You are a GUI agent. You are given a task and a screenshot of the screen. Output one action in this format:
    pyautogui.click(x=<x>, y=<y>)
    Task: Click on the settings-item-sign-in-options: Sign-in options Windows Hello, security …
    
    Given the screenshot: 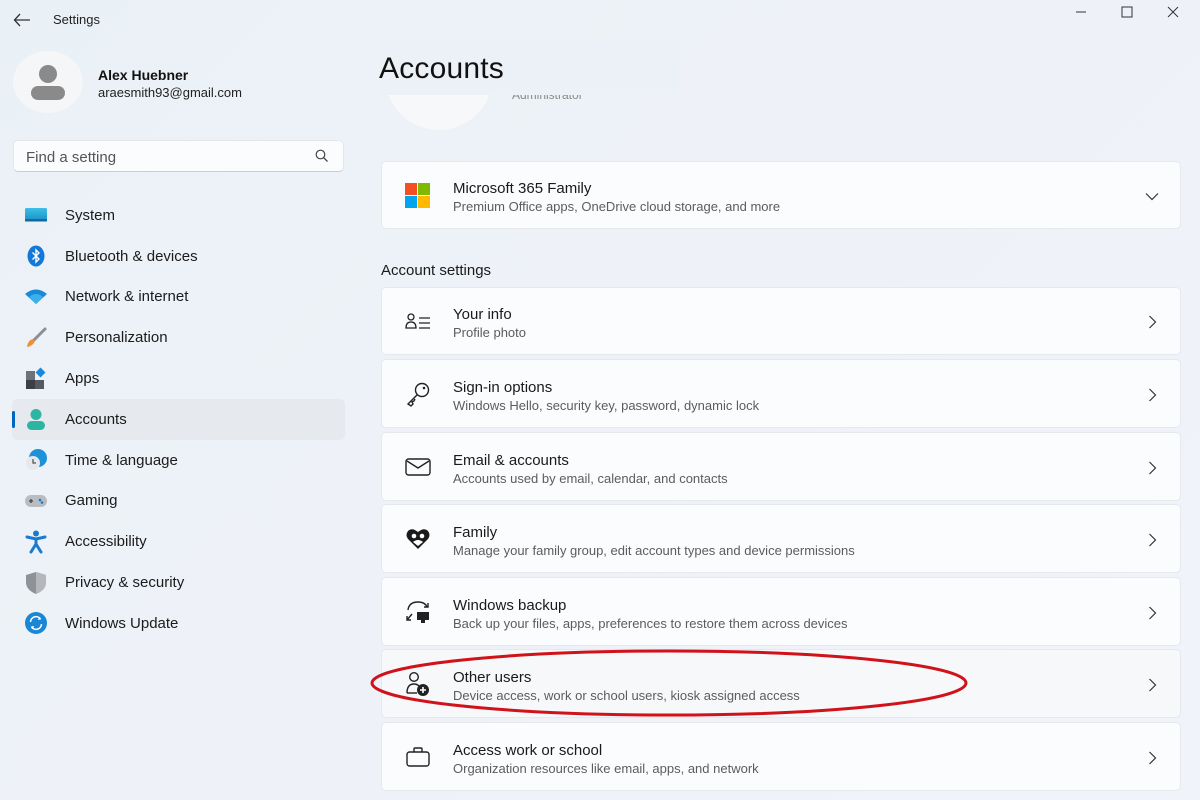 What is the action you would take?
    pyautogui.click(x=781, y=393)
    